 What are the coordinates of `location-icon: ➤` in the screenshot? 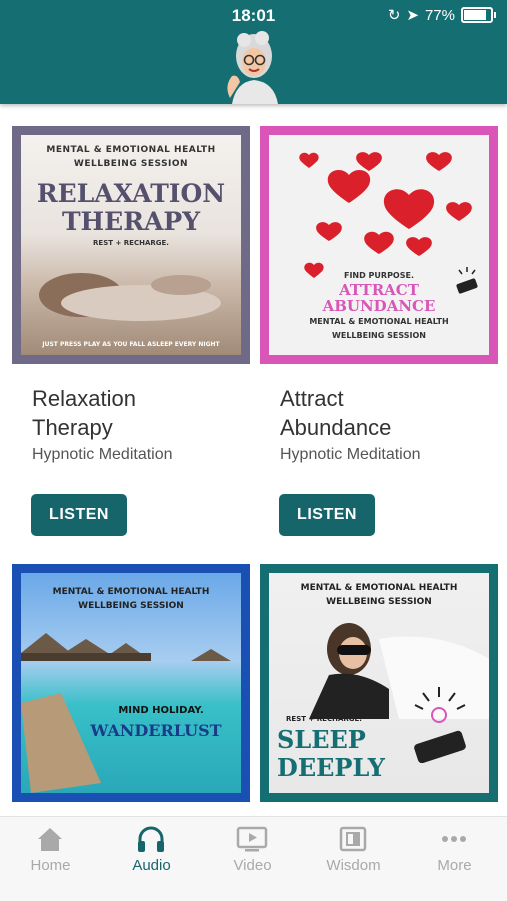 It's located at (412, 15).